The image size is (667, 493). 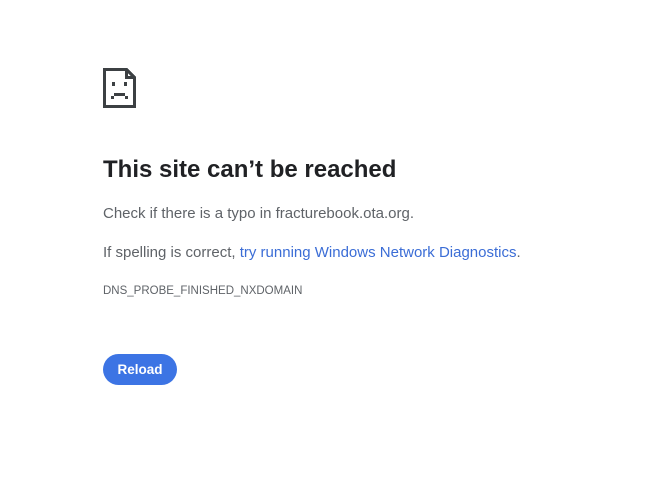 I want to click on sad-page-icon, so click(x=119, y=88).